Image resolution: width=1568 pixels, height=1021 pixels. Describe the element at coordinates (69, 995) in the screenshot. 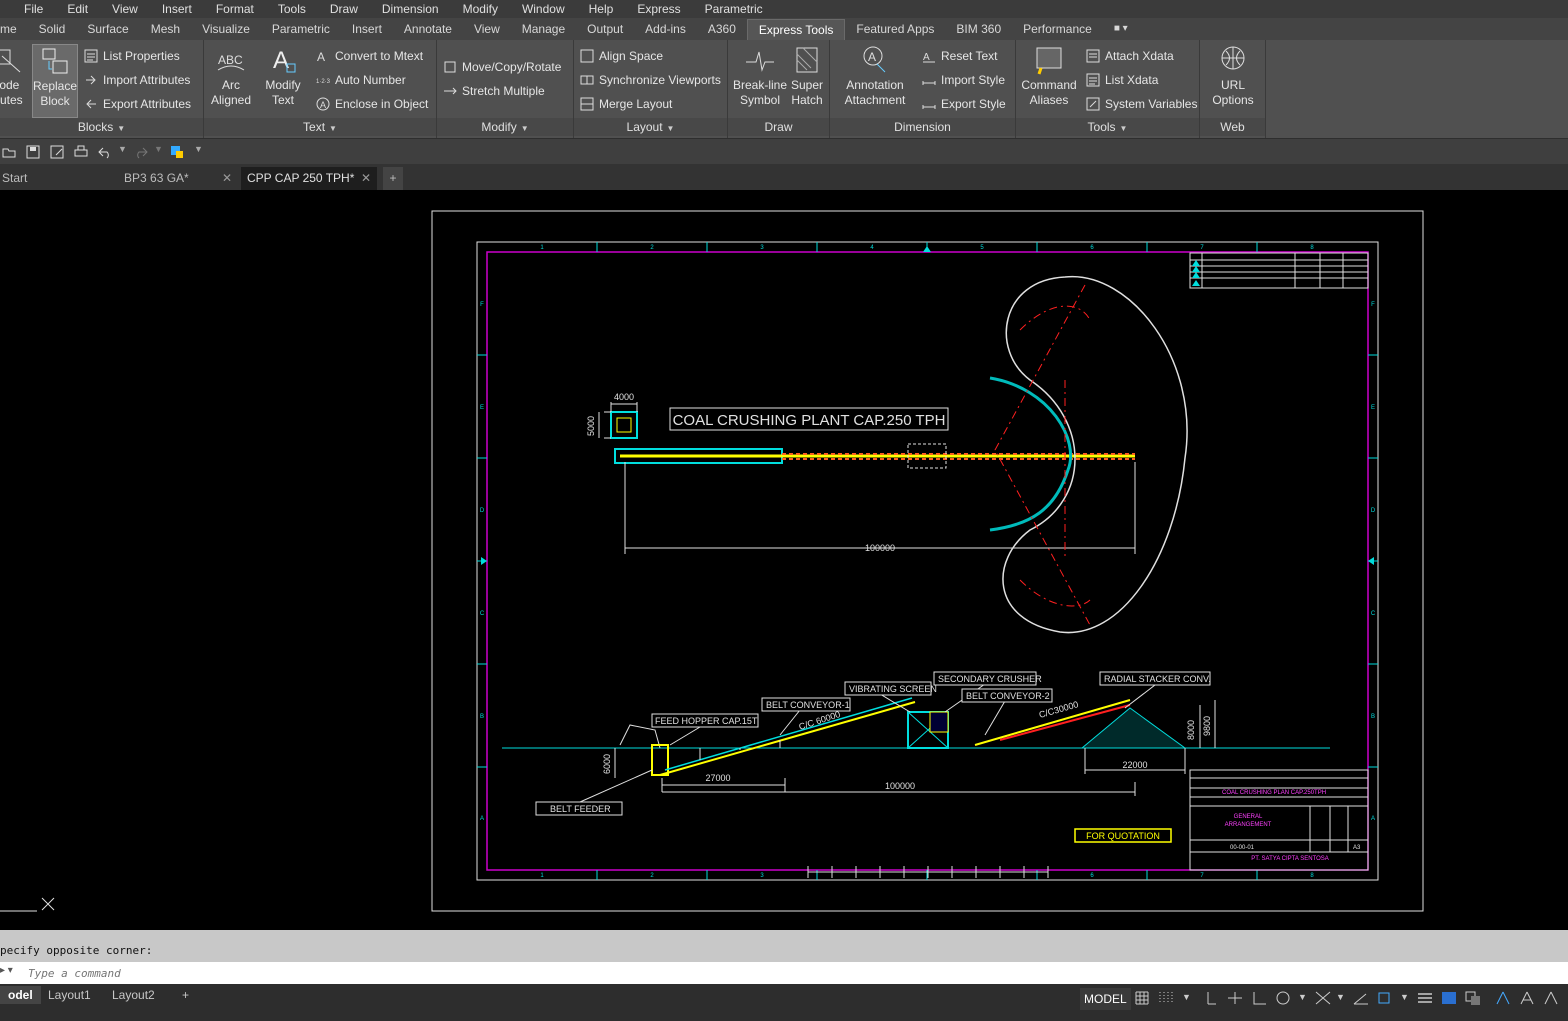

I see `tab-layout1: Layout1` at that location.